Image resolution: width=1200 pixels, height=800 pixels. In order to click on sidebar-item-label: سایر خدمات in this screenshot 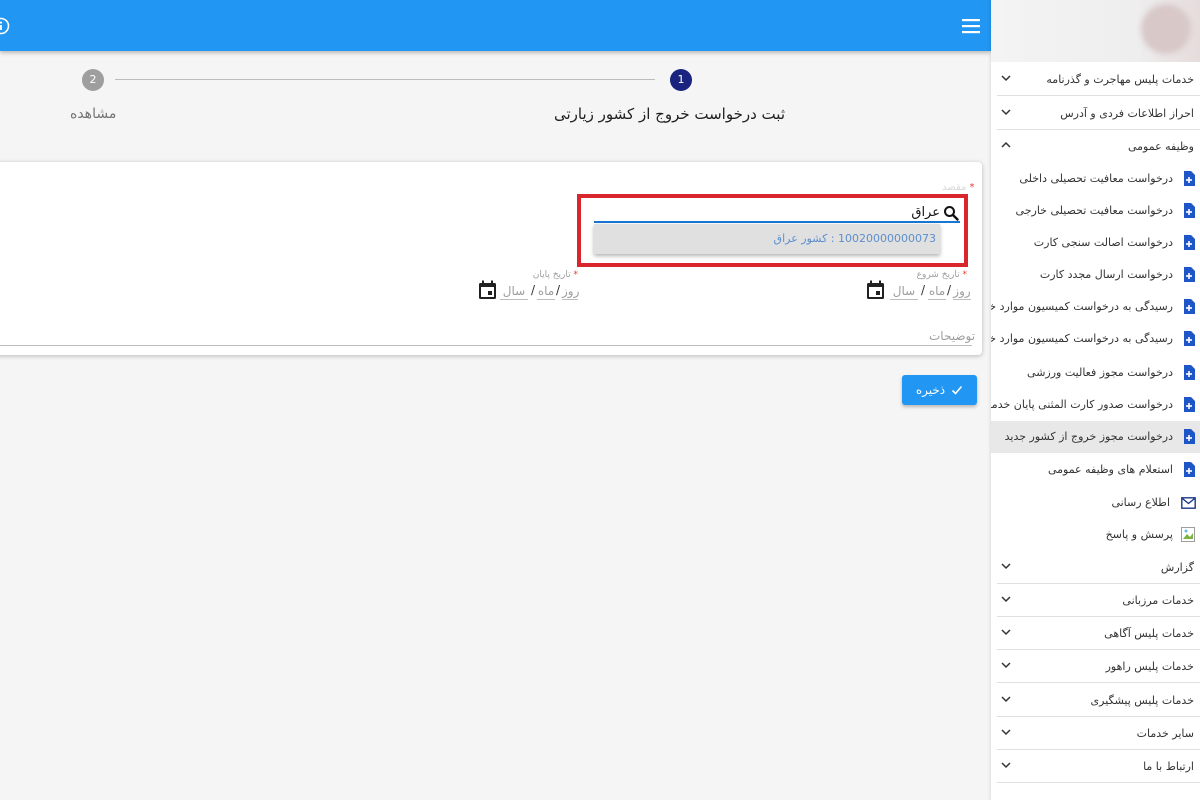, I will do `click(1165, 733)`.